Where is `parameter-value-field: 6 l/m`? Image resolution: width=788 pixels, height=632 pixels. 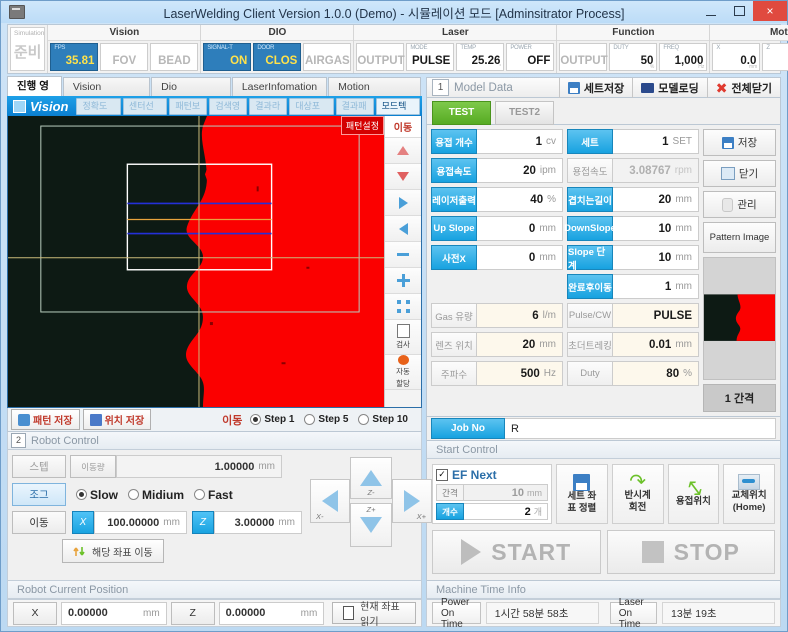 parameter-value-field: 6 l/m is located at coordinates (520, 315).